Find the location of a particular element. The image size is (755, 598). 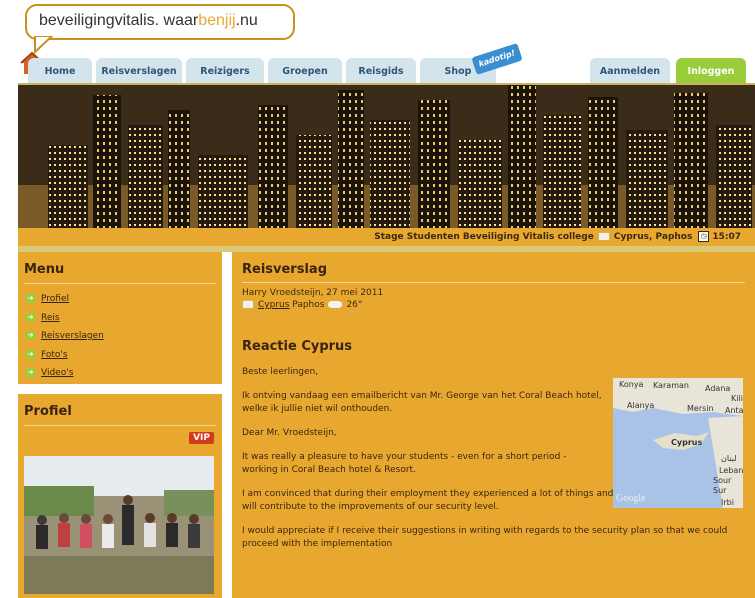

vip-badge: VIP is located at coordinates (201, 438).